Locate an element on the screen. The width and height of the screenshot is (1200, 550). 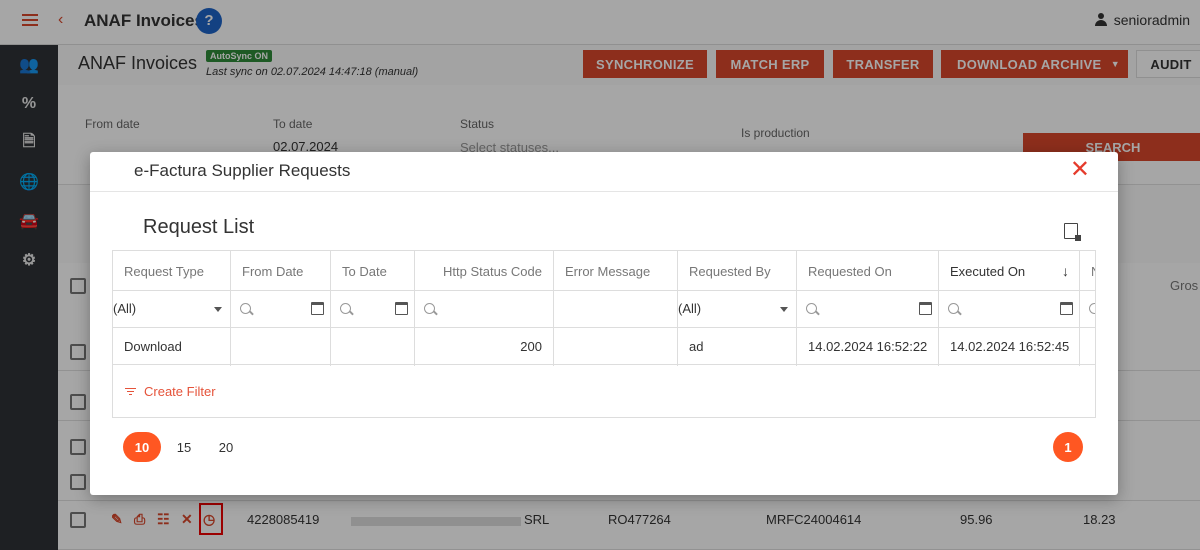
cell-request-type: Download is located at coordinates (171, 346).